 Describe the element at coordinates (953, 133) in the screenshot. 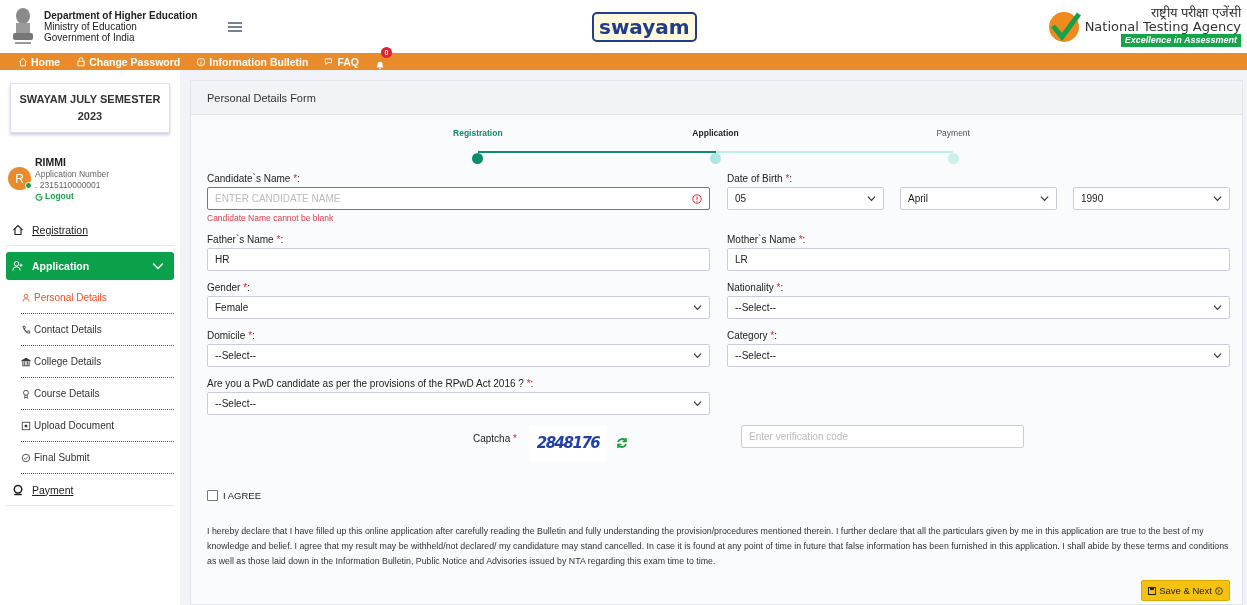

I see `step-label: Payment` at that location.